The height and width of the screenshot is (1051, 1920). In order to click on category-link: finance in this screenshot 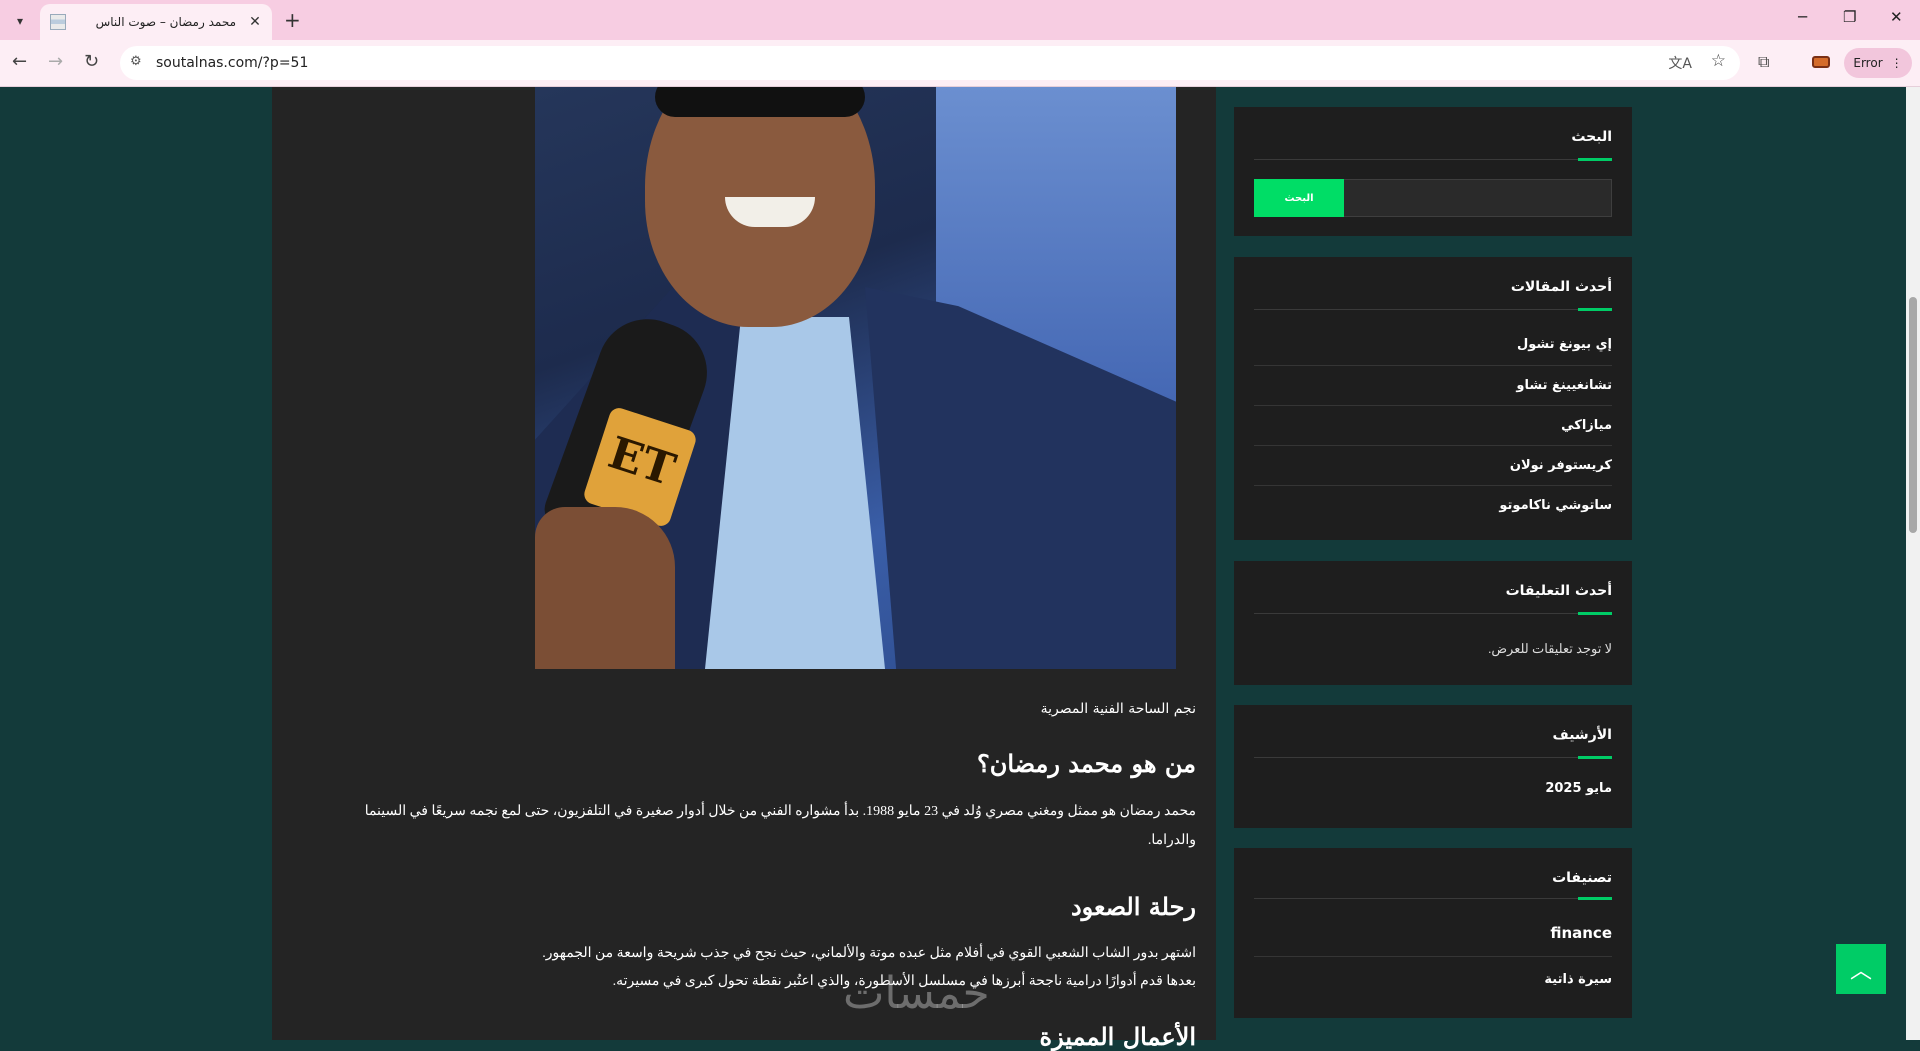, I will do `click(1433, 933)`.